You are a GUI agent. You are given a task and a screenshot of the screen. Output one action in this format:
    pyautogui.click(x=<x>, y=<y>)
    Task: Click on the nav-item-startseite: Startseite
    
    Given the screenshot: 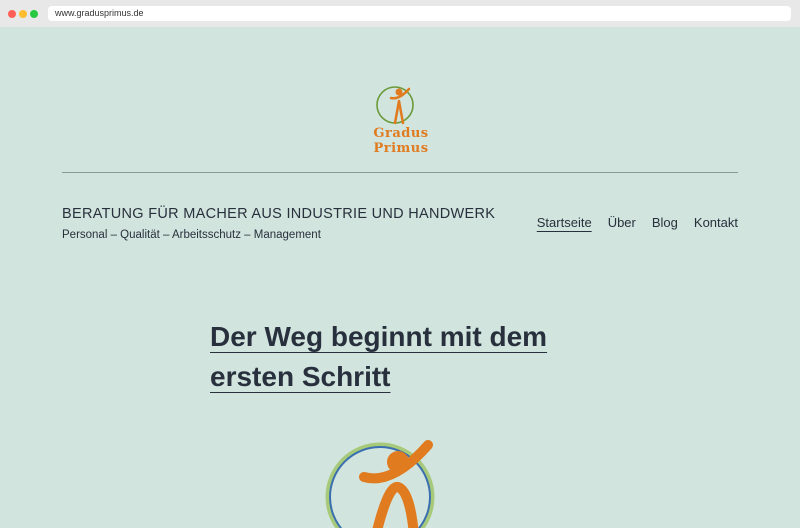 What is the action you would take?
    pyautogui.click(x=564, y=222)
    